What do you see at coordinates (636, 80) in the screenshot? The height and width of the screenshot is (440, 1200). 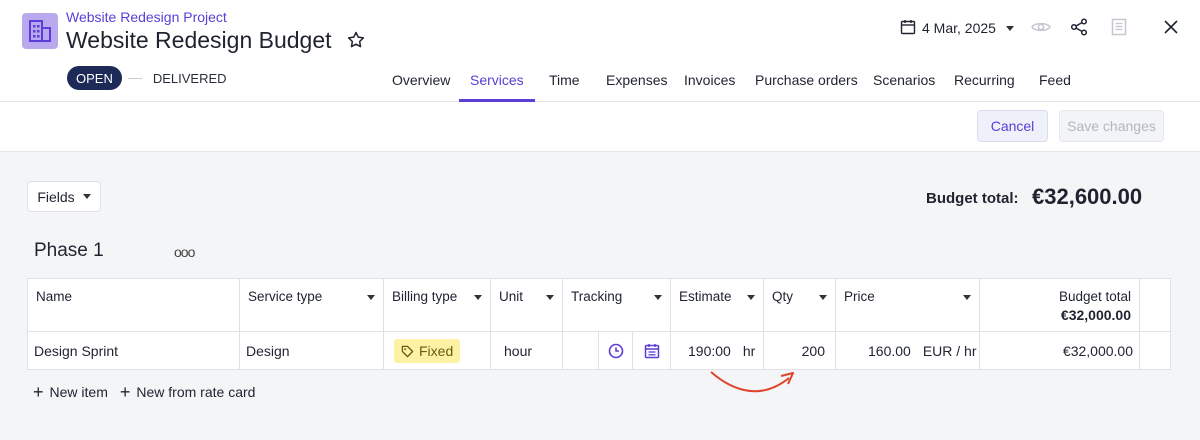 I see `tab-expenses: Expenses` at bounding box center [636, 80].